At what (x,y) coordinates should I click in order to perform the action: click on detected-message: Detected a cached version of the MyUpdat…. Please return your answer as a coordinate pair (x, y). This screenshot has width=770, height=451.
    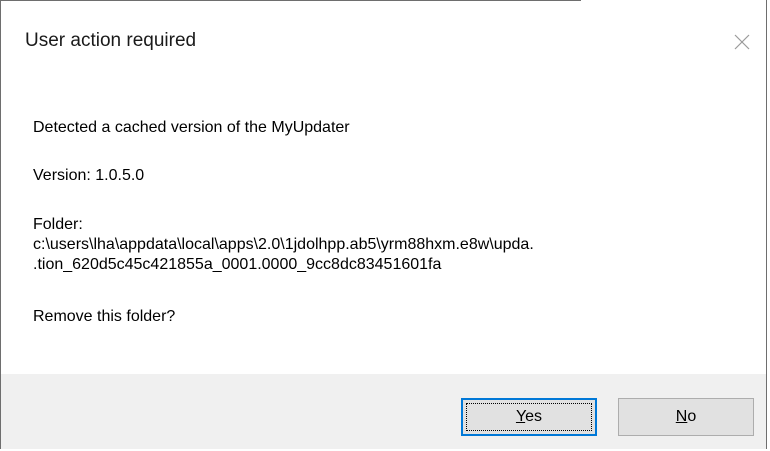
    Looking at the image, I should click on (191, 127).